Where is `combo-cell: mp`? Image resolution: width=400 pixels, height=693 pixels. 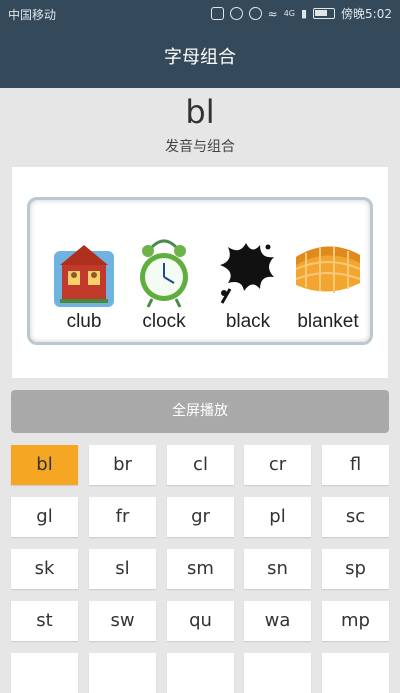 combo-cell: mp is located at coordinates (355, 621).